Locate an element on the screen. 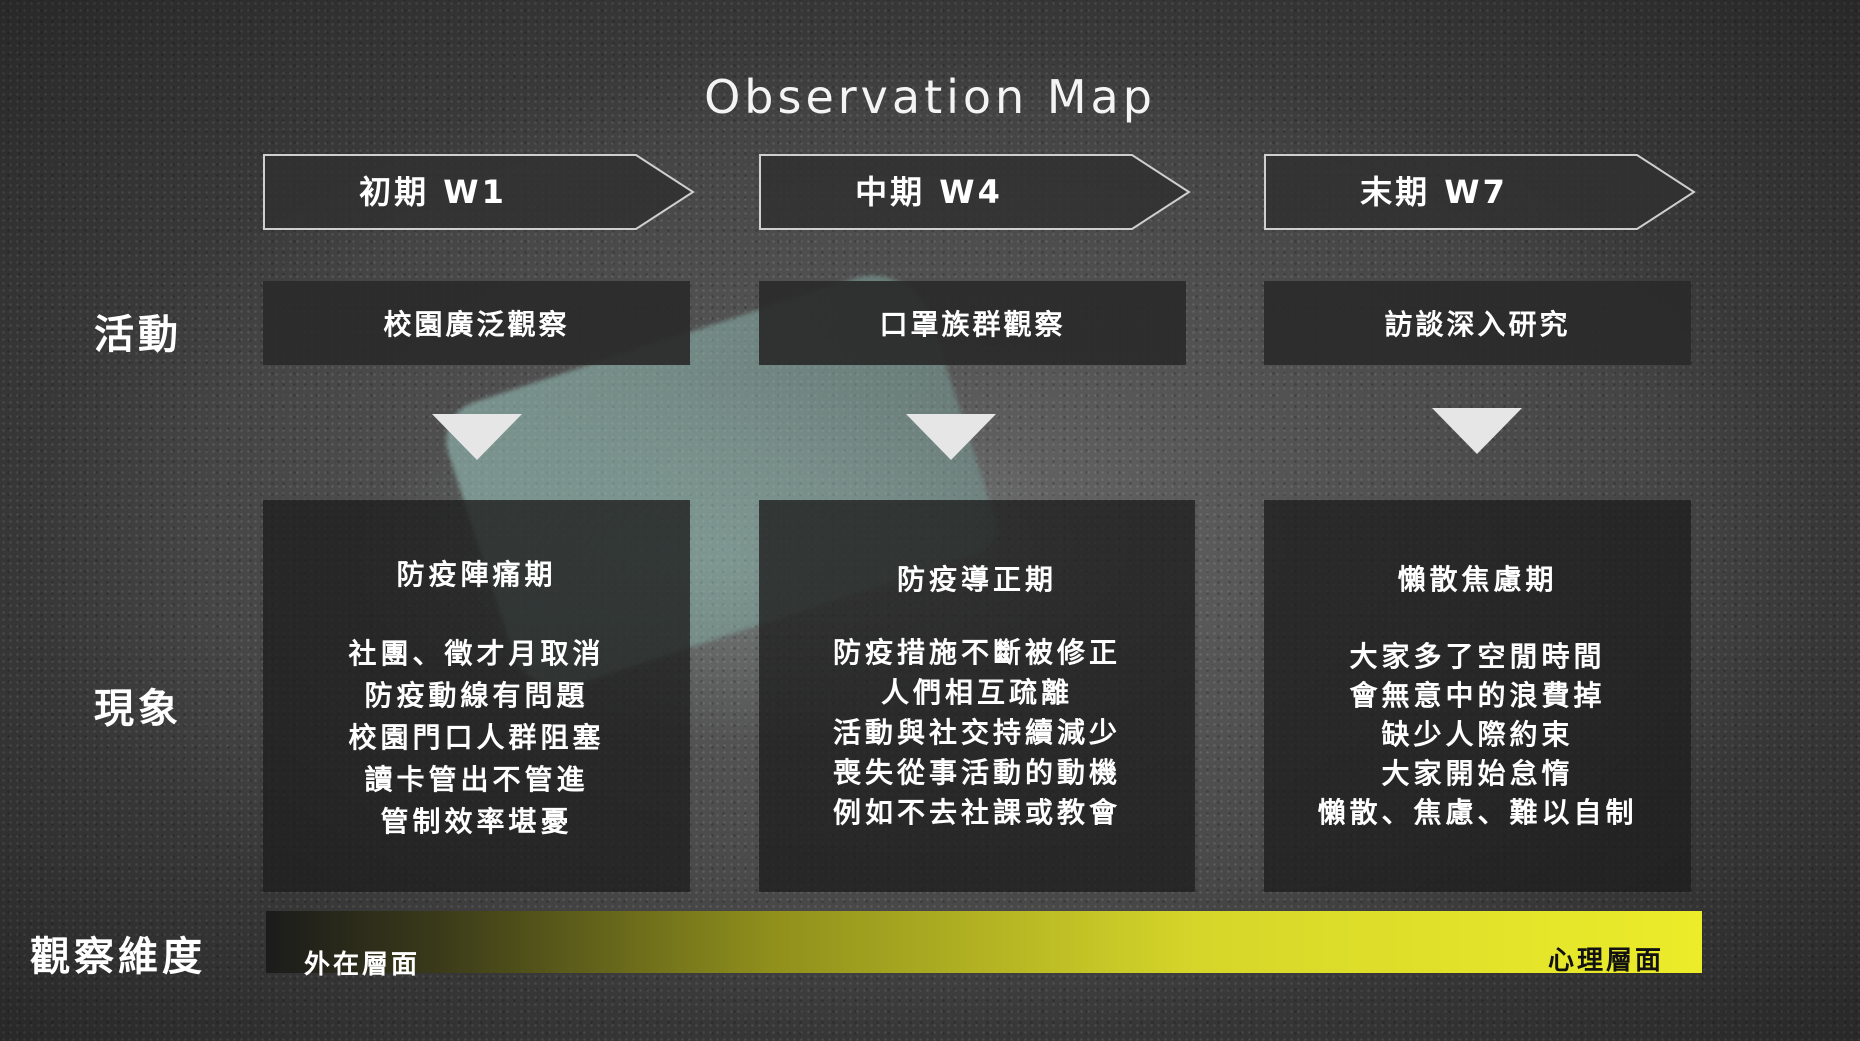  phenomenon-item: 防疫措施不斷被修正 is located at coordinates (976, 652).